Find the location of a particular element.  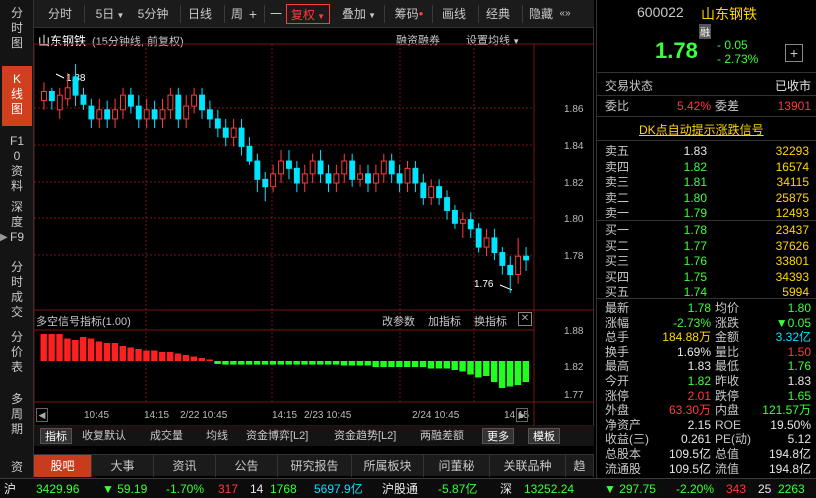

sidebar-item-trades: 分时成交 is located at coordinates (17, 290).